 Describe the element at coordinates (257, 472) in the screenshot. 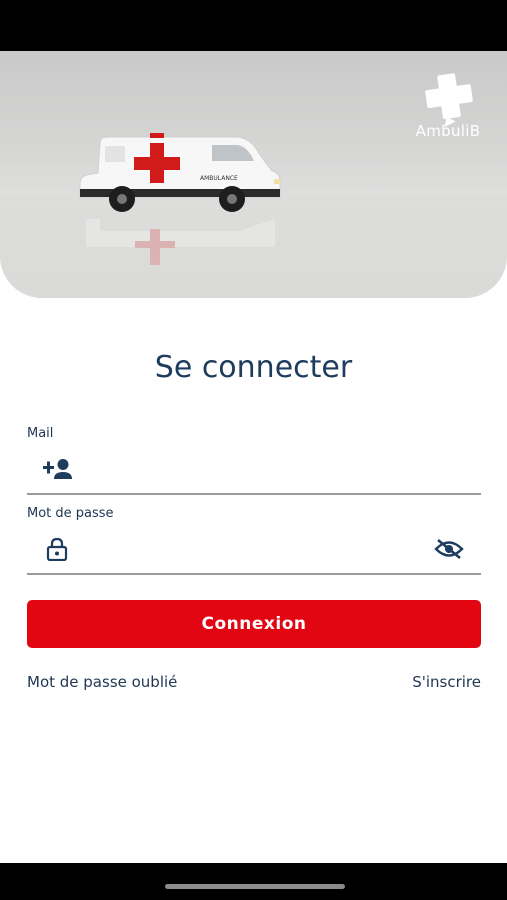

I see `mail-input` at that location.